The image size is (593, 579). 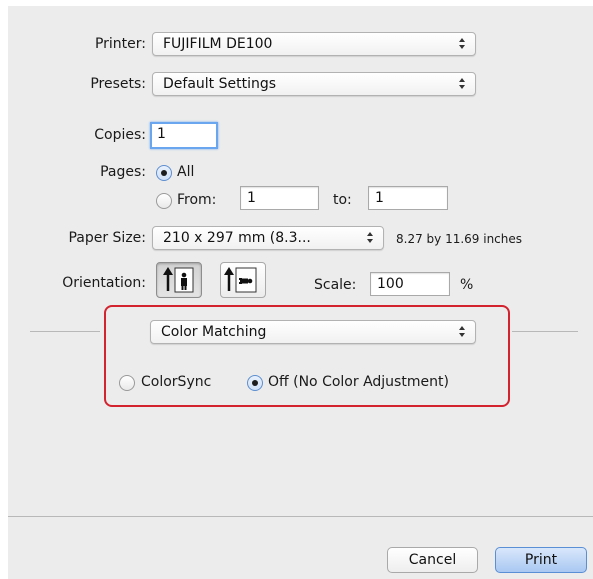 I want to click on section-divider-right, so click(x=545, y=331).